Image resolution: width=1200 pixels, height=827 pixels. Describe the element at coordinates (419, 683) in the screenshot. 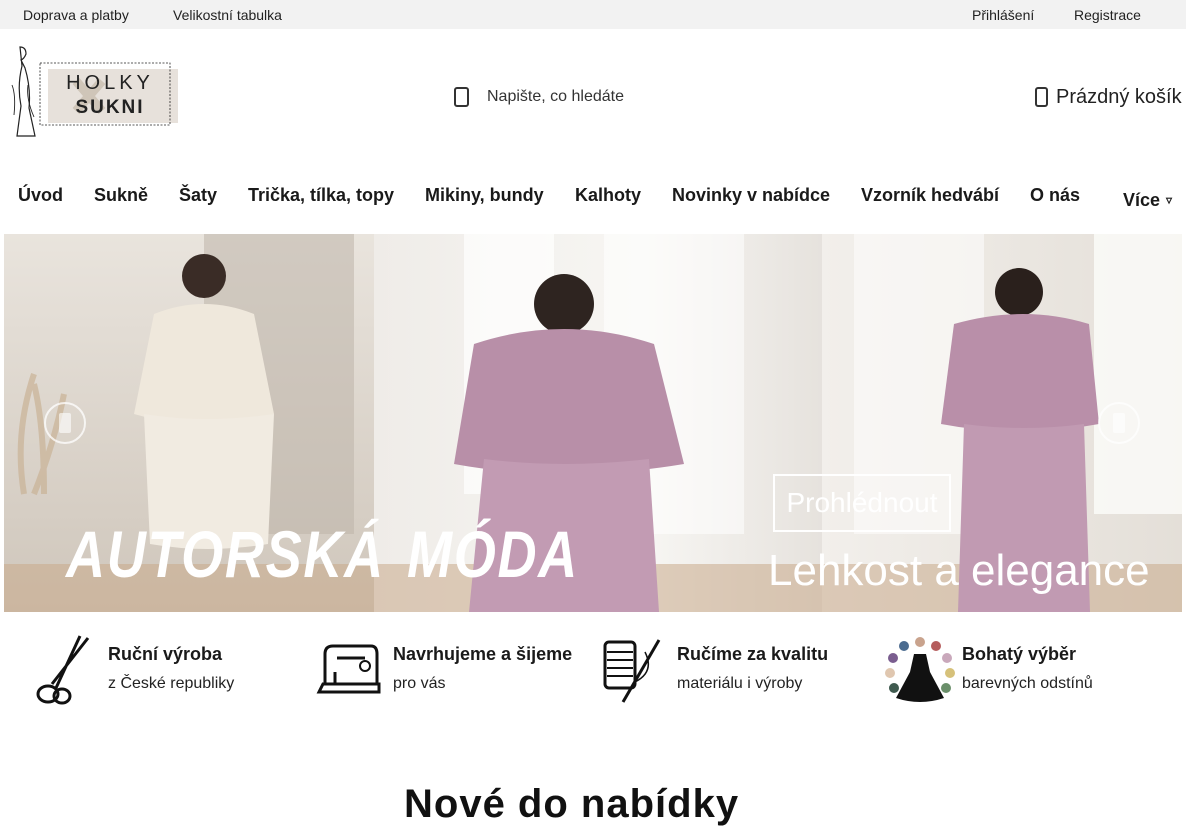

I see `feature-subtitle: pro vás` at that location.